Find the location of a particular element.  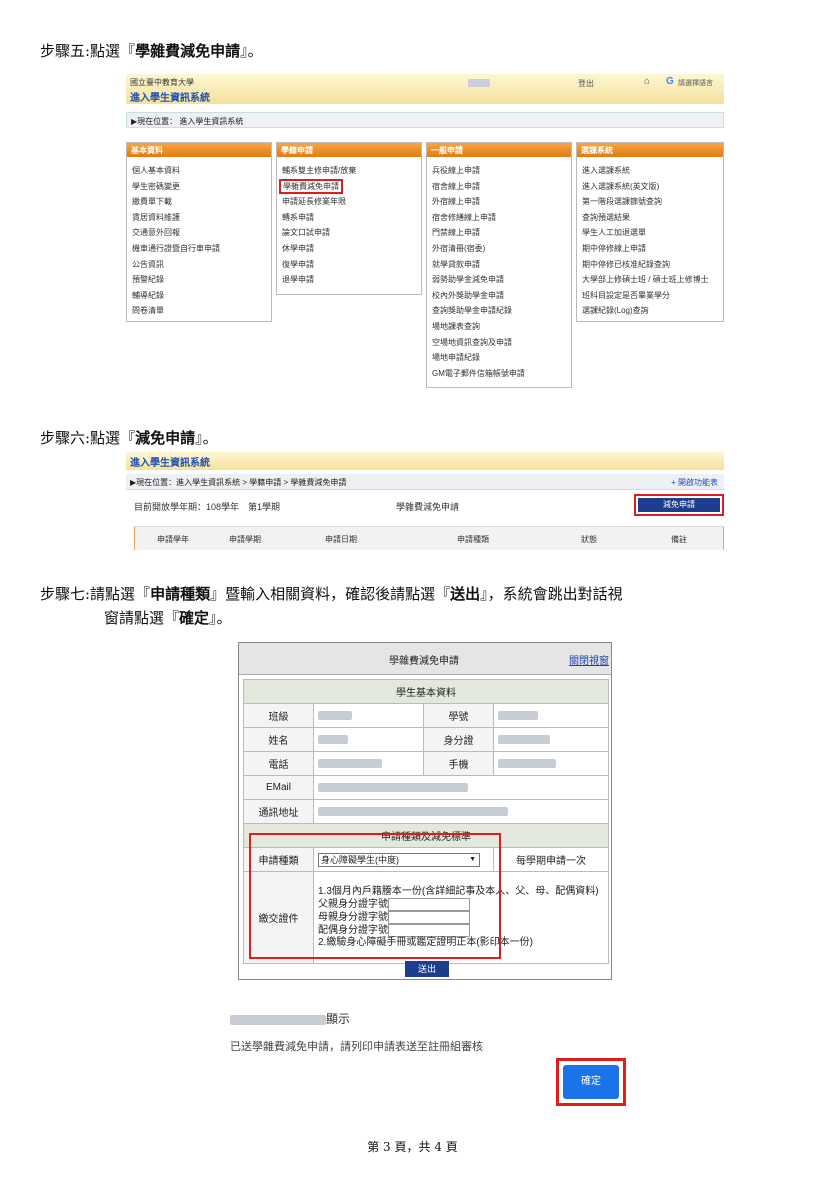

menu-item: 問卷清單 is located at coordinates (199, 311).